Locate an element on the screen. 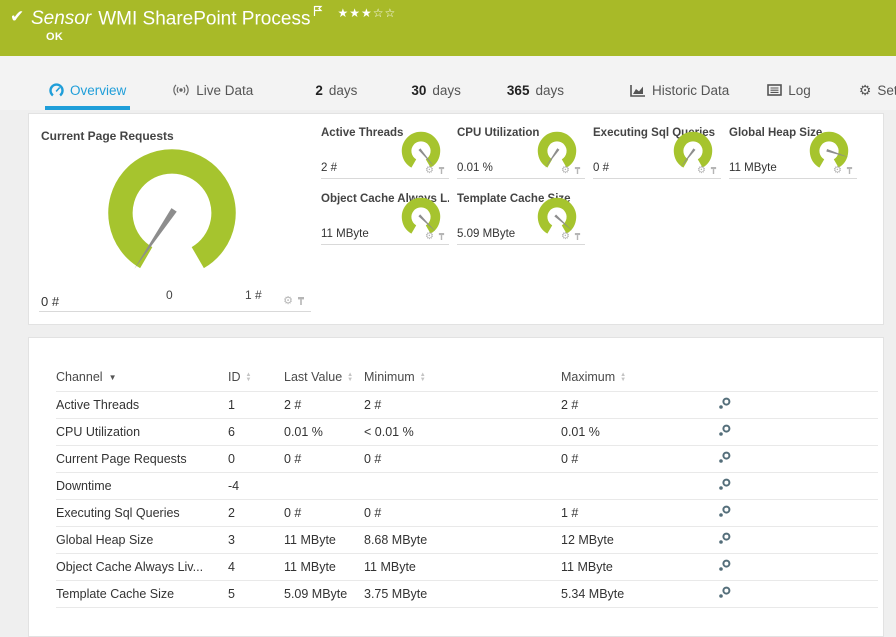 The image size is (896, 637). column-header-channel: Channel ▼ is located at coordinates (142, 378).